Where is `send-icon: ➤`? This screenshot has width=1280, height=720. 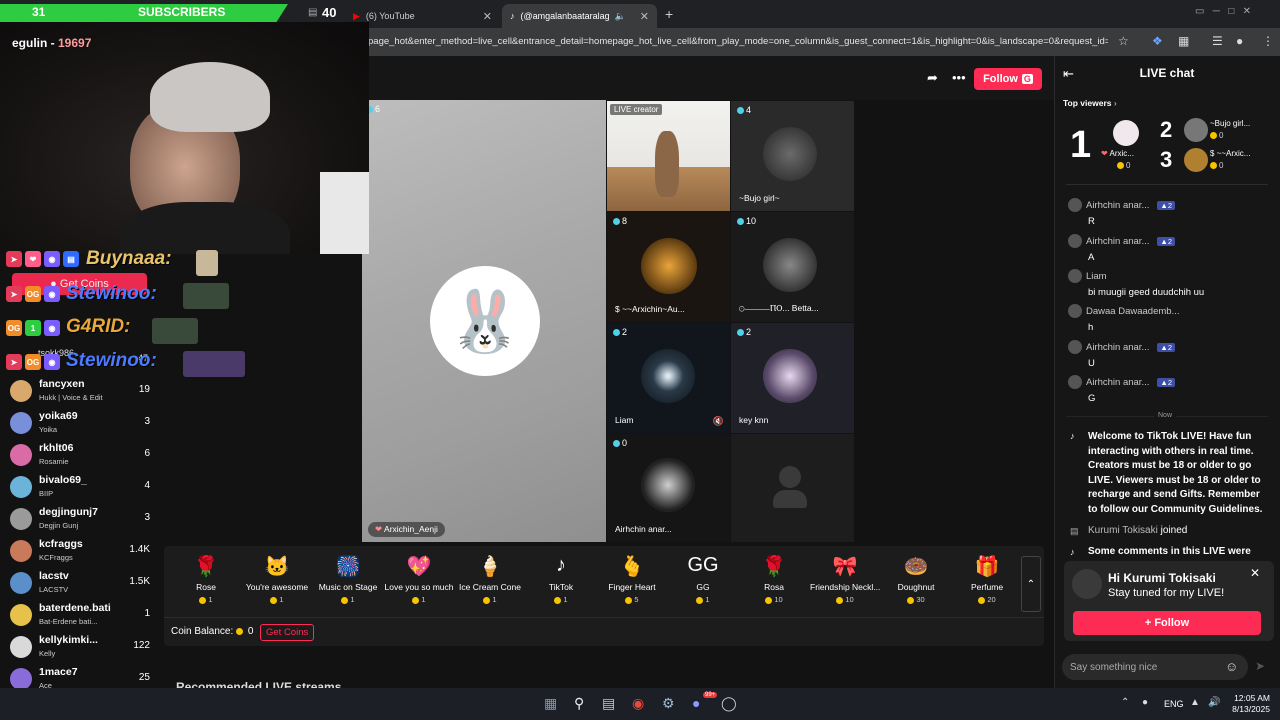
send-icon: ➤ is located at coordinates (1260, 666).